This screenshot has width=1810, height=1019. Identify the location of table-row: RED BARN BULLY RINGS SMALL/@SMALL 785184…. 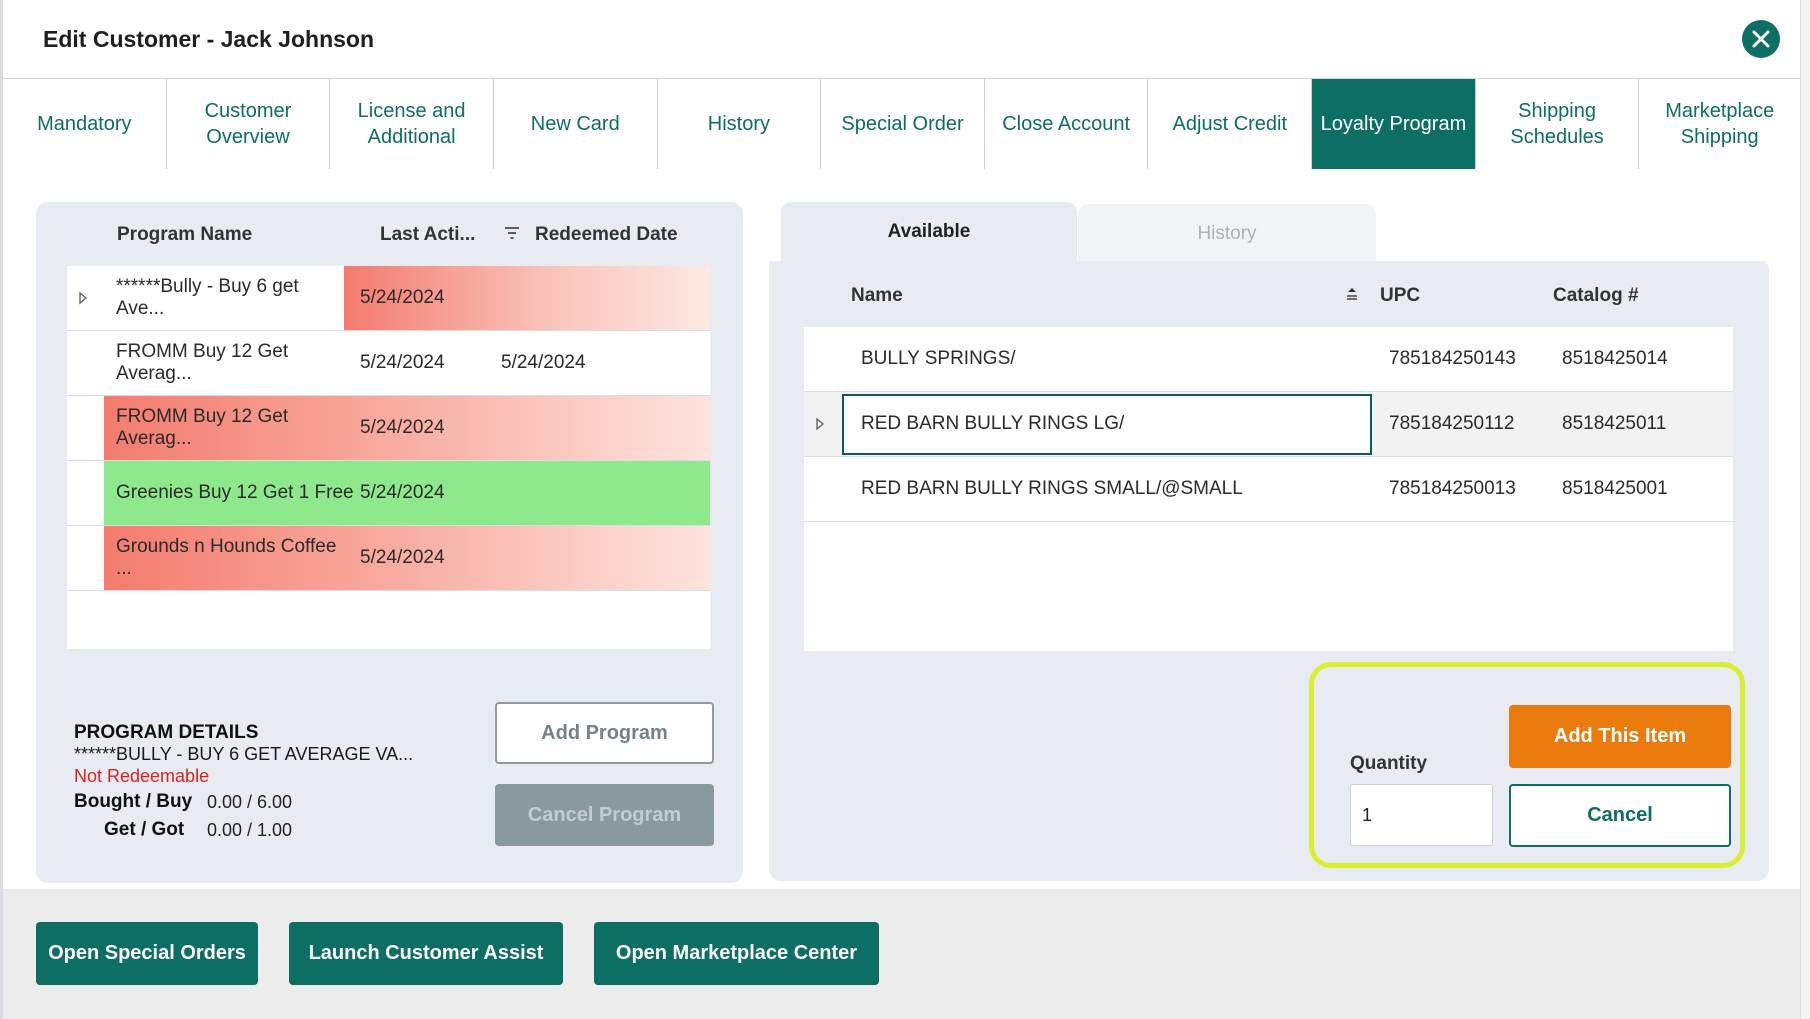
(1268, 489).